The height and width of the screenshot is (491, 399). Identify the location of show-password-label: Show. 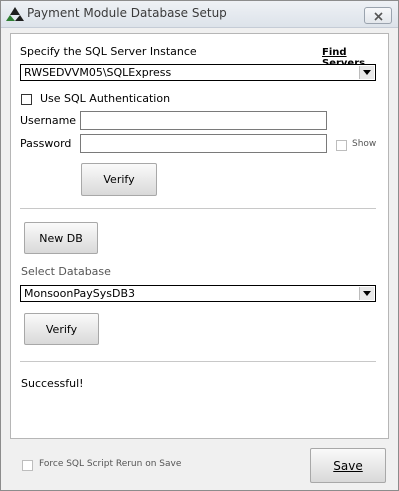
(364, 144).